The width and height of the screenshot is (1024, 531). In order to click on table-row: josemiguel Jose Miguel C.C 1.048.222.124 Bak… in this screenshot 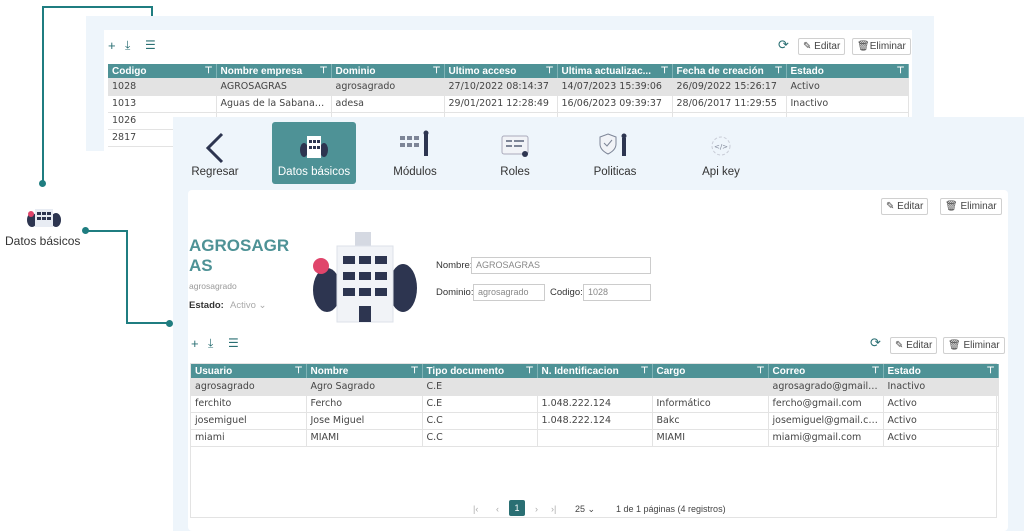, I will do `click(595, 421)`.